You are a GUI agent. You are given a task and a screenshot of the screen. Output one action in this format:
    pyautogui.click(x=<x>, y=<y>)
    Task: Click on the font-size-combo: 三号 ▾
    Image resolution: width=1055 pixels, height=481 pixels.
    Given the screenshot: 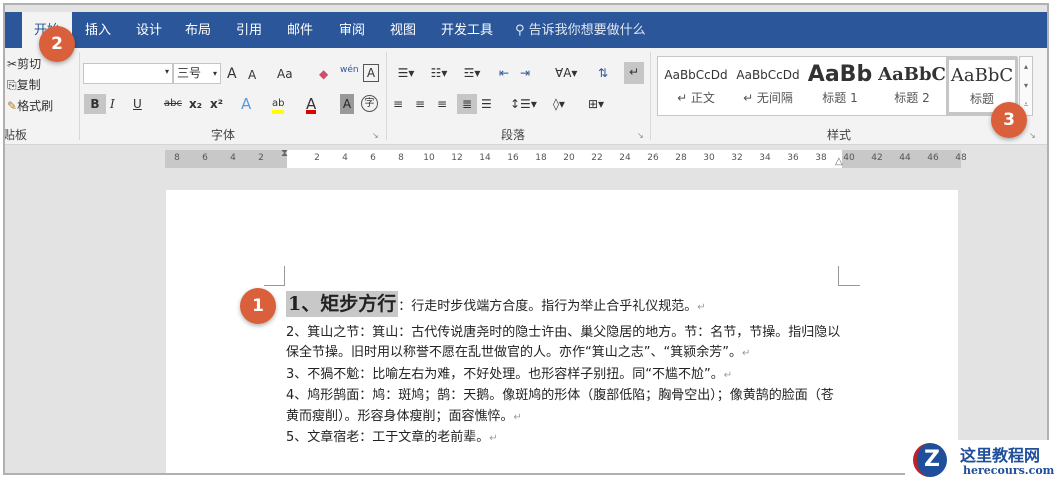 What is the action you would take?
    pyautogui.click(x=197, y=73)
    